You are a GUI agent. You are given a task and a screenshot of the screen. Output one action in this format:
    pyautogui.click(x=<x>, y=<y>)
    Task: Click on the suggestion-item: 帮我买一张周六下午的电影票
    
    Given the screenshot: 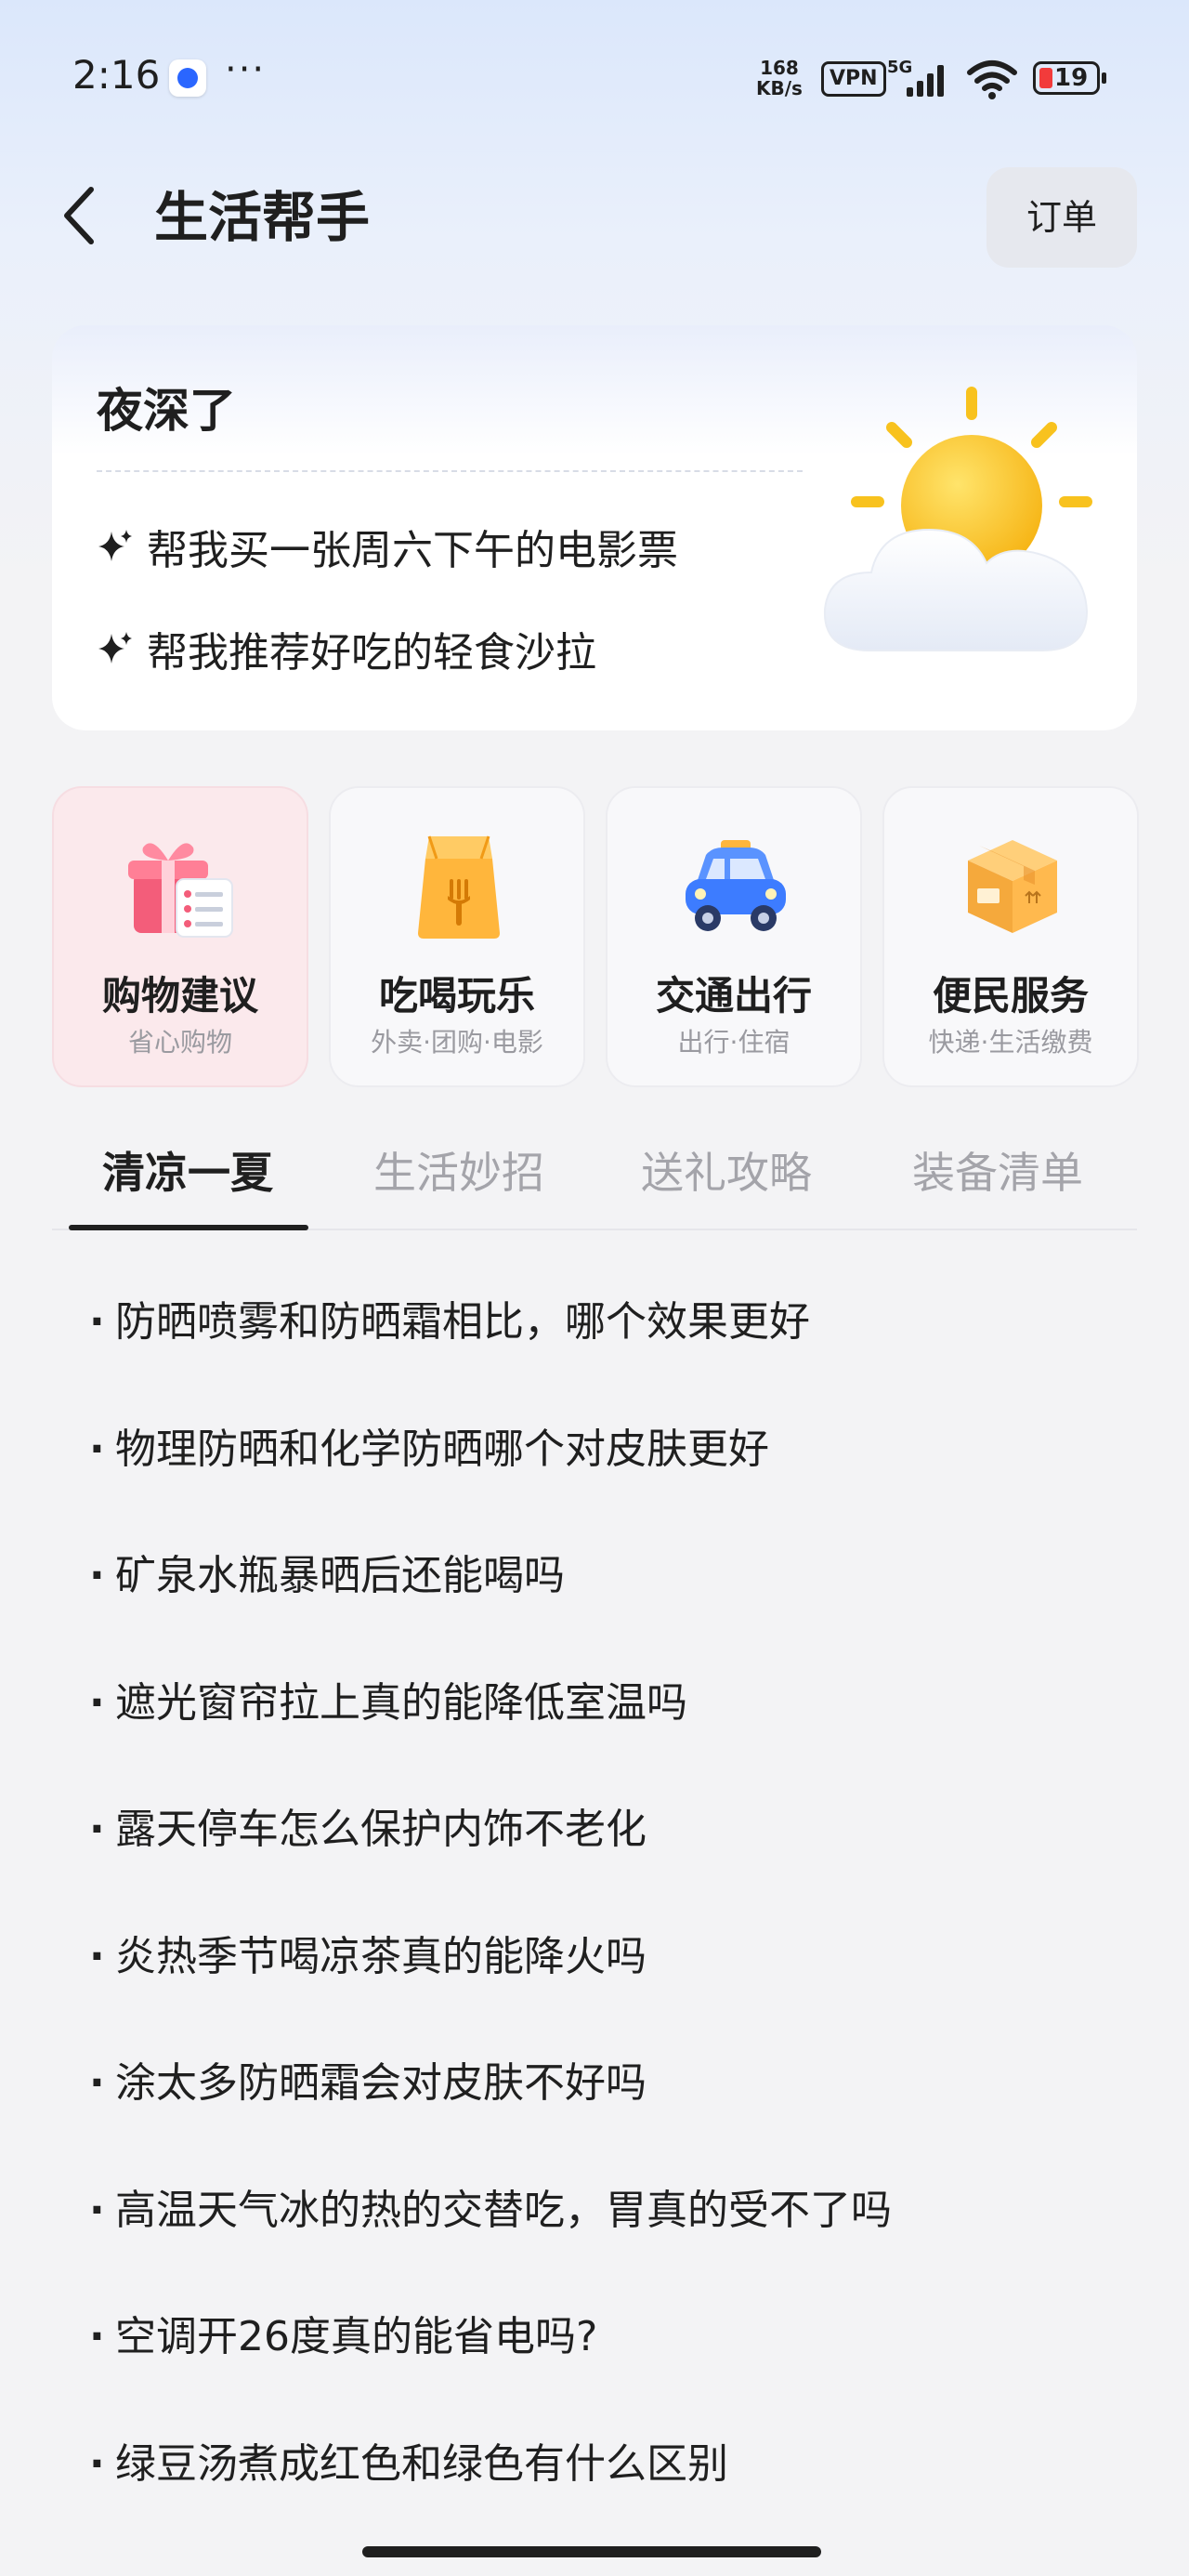 What is the action you would take?
    pyautogui.click(x=387, y=546)
    